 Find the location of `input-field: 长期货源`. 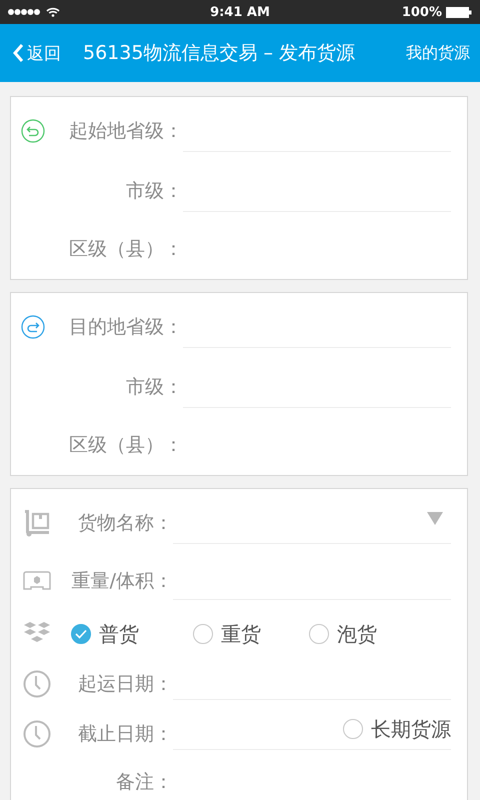

input-field: 长期货源 is located at coordinates (312, 729).